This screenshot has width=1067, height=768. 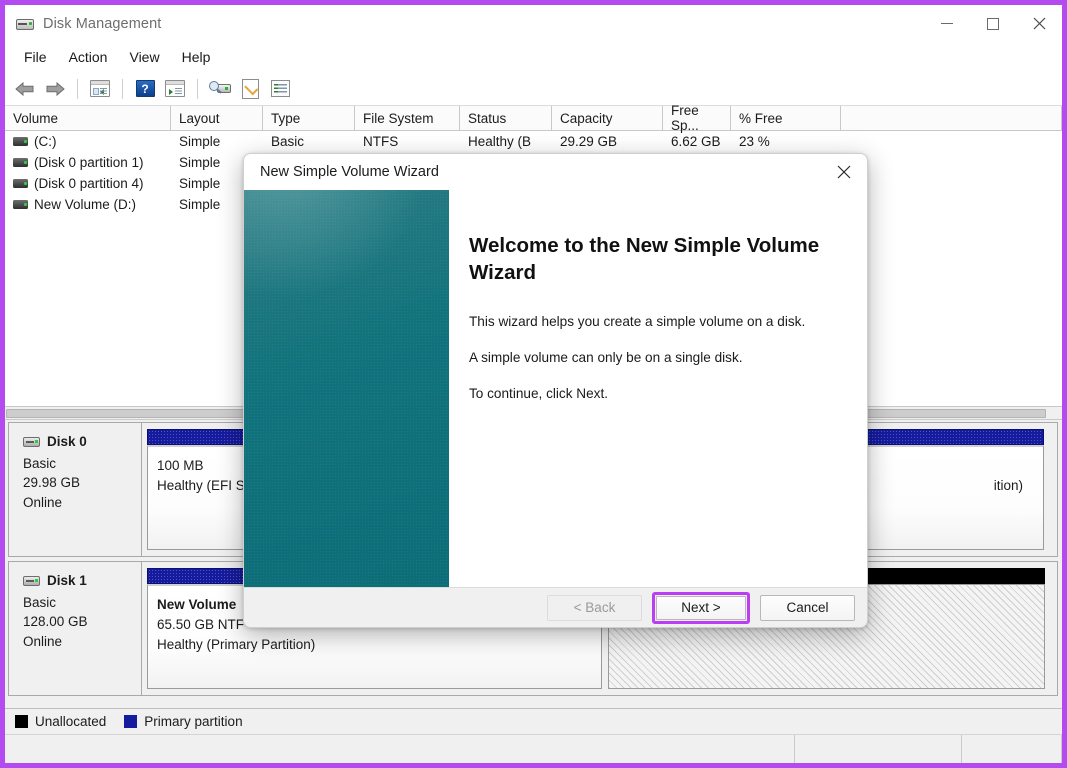 I want to click on disk-size: 128.00 GB, so click(x=55, y=621).